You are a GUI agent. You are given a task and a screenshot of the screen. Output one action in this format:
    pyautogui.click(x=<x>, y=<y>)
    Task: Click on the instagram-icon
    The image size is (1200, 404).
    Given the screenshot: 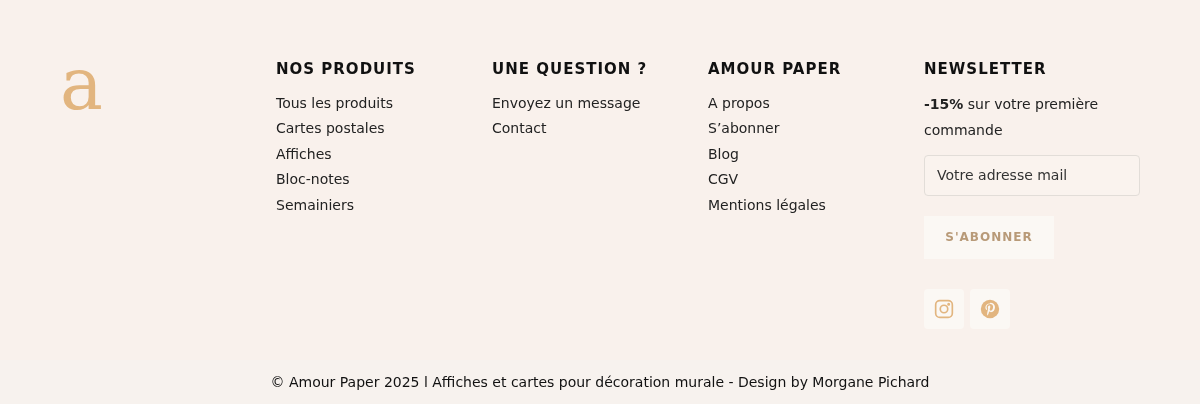 What is the action you would take?
    pyautogui.click(x=944, y=308)
    